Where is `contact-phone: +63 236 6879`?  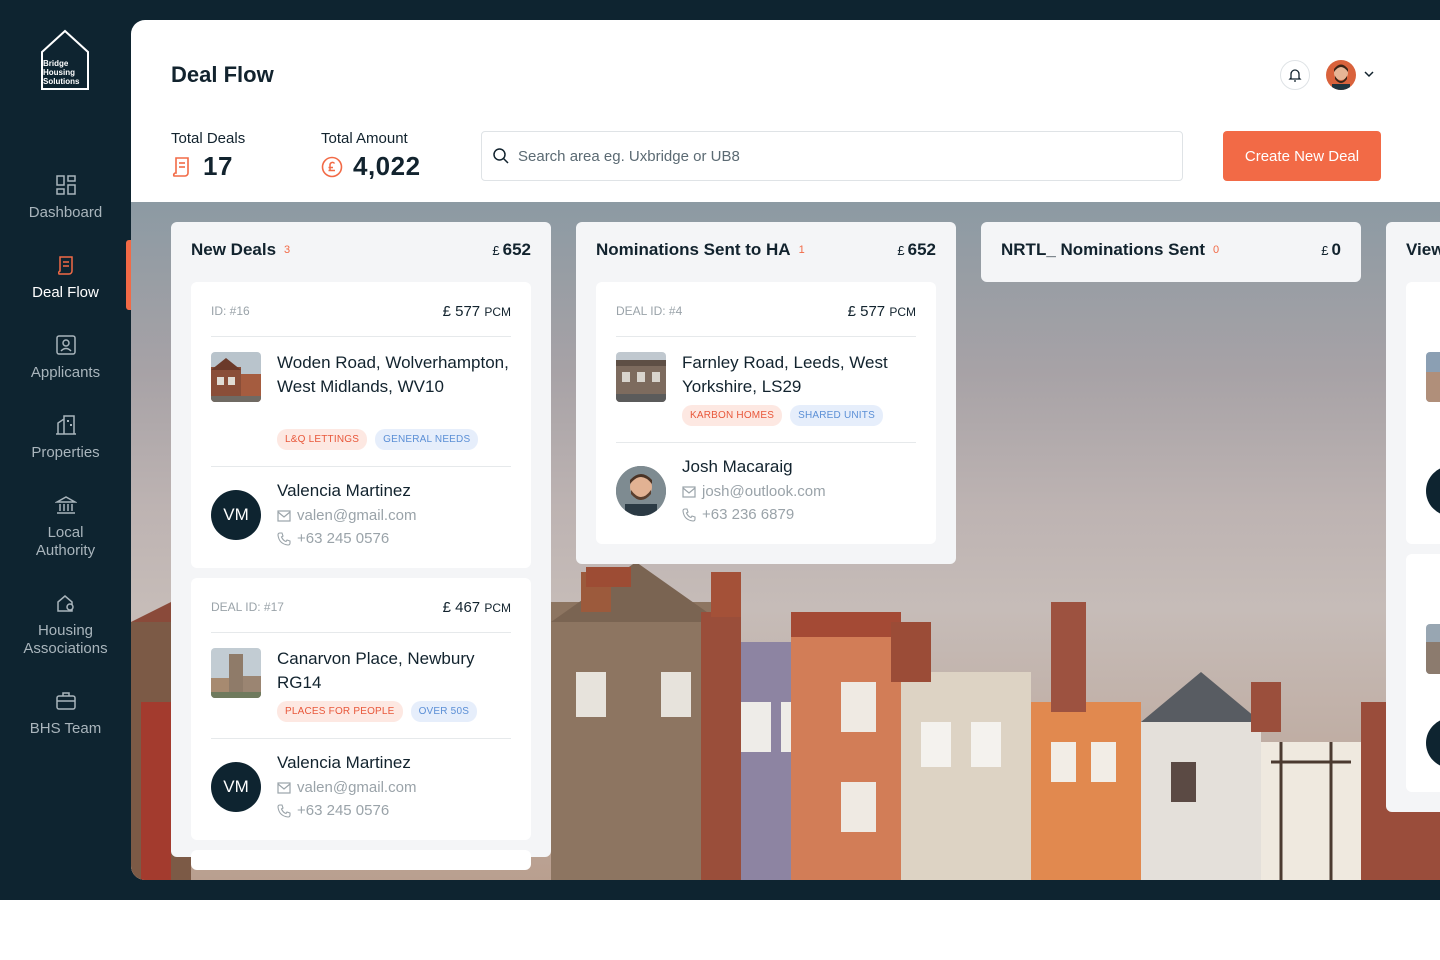
contact-phone: +63 236 6879 is located at coordinates (738, 514).